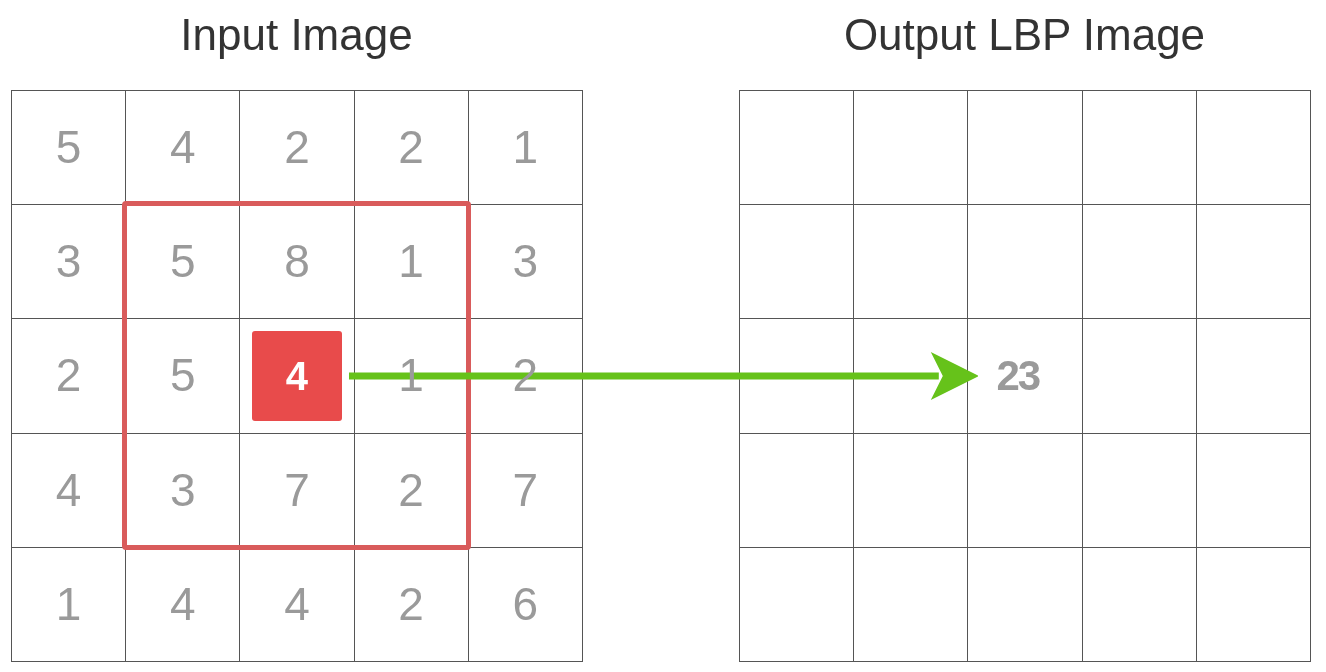 This screenshot has width=1326, height=672. Describe the element at coordinates (1024, 37) in the screenshot. I see `output-image-title: Output LBP Image` at that location.